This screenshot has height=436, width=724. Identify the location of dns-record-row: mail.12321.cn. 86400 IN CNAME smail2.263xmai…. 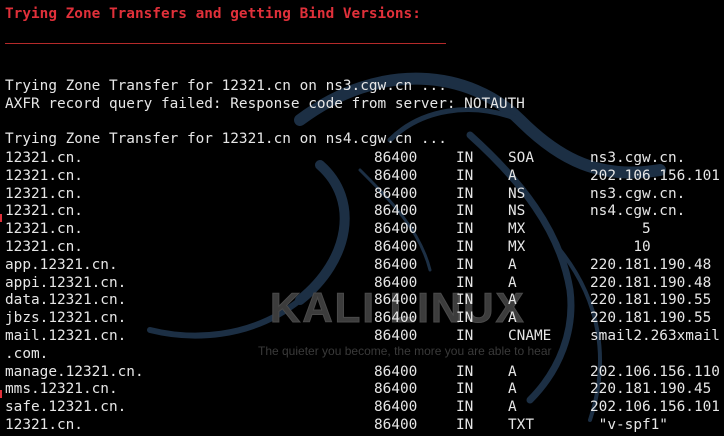
(364, 337).